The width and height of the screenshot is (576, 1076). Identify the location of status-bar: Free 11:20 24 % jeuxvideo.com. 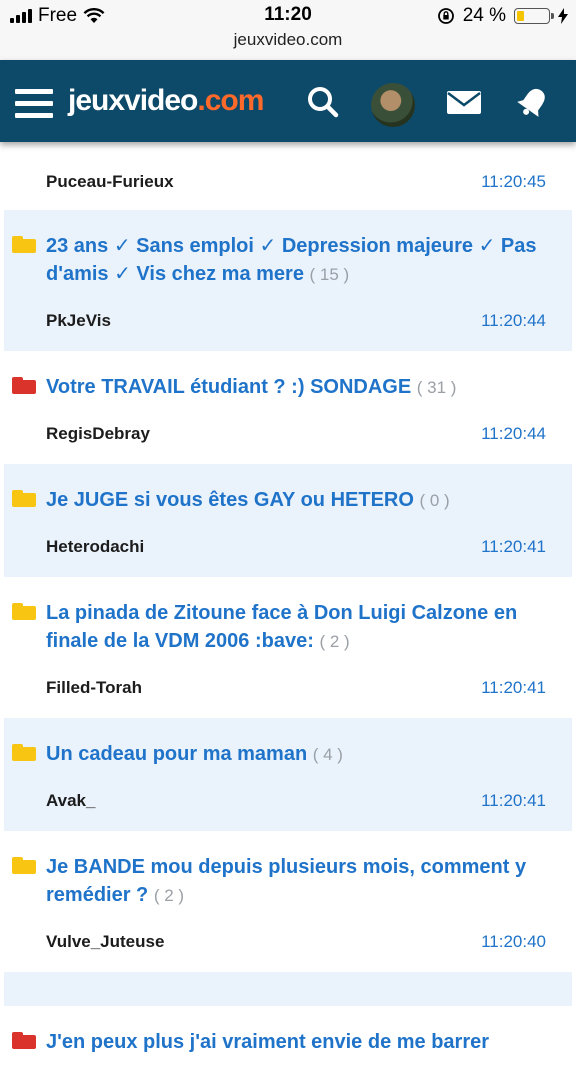
(288, 30).